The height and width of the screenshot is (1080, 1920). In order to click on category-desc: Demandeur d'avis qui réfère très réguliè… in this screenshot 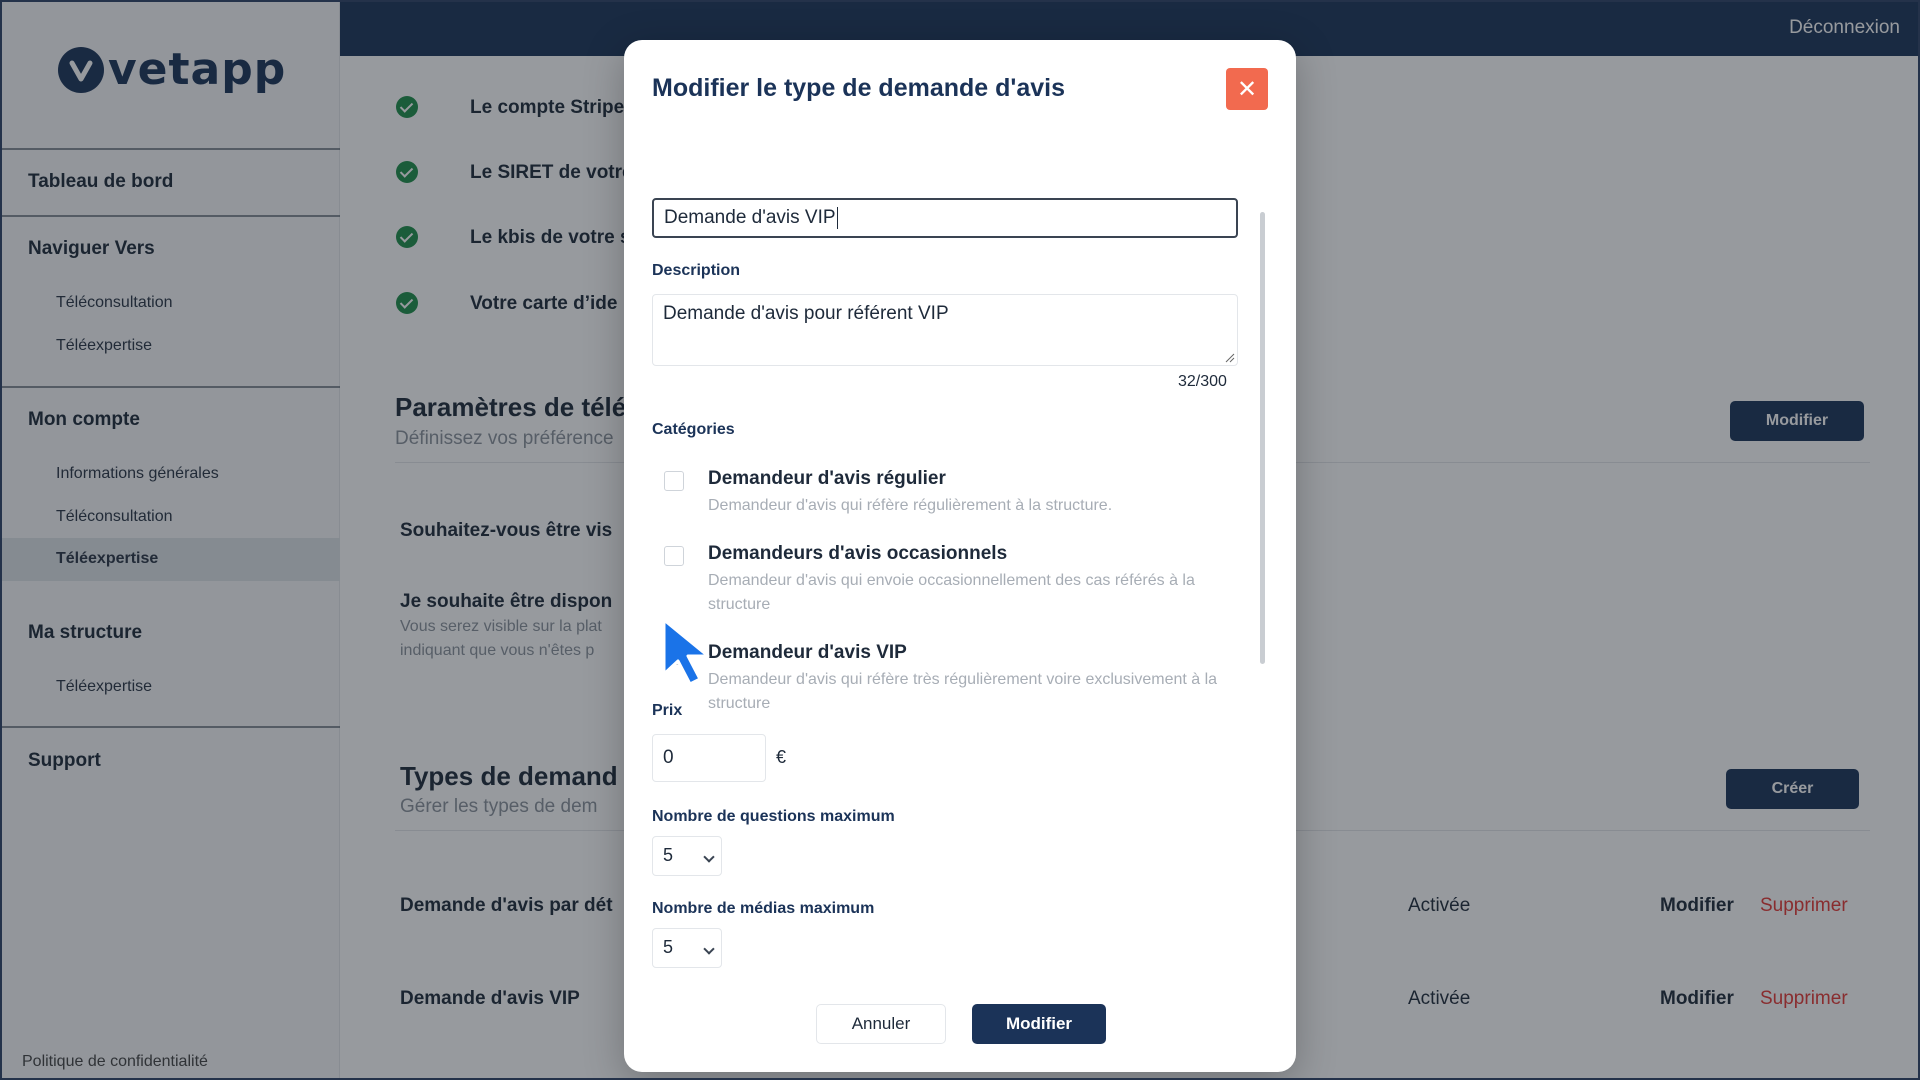, I will do `click(963, 691)`.